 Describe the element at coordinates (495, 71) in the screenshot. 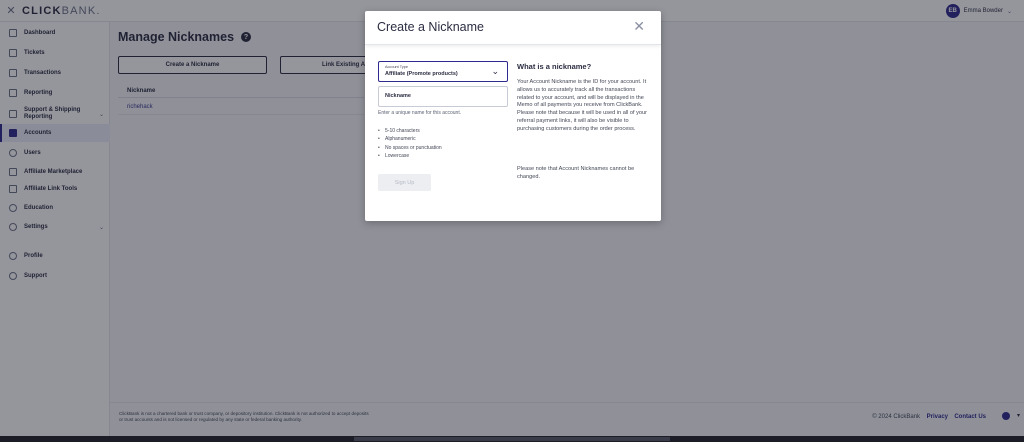

I see `chevron-down-icon: ⌄` at that location.